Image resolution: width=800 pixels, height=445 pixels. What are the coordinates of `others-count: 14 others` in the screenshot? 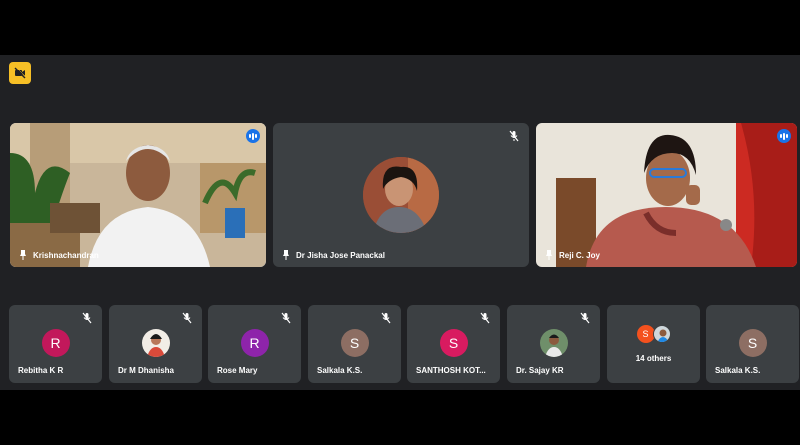 It's located at (653, 358).